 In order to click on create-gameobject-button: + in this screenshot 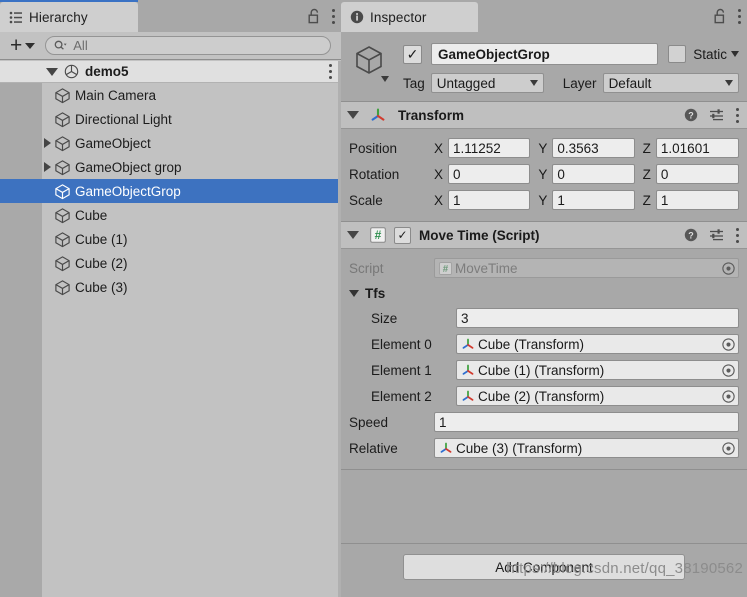, I will do `click(22, 46)`.